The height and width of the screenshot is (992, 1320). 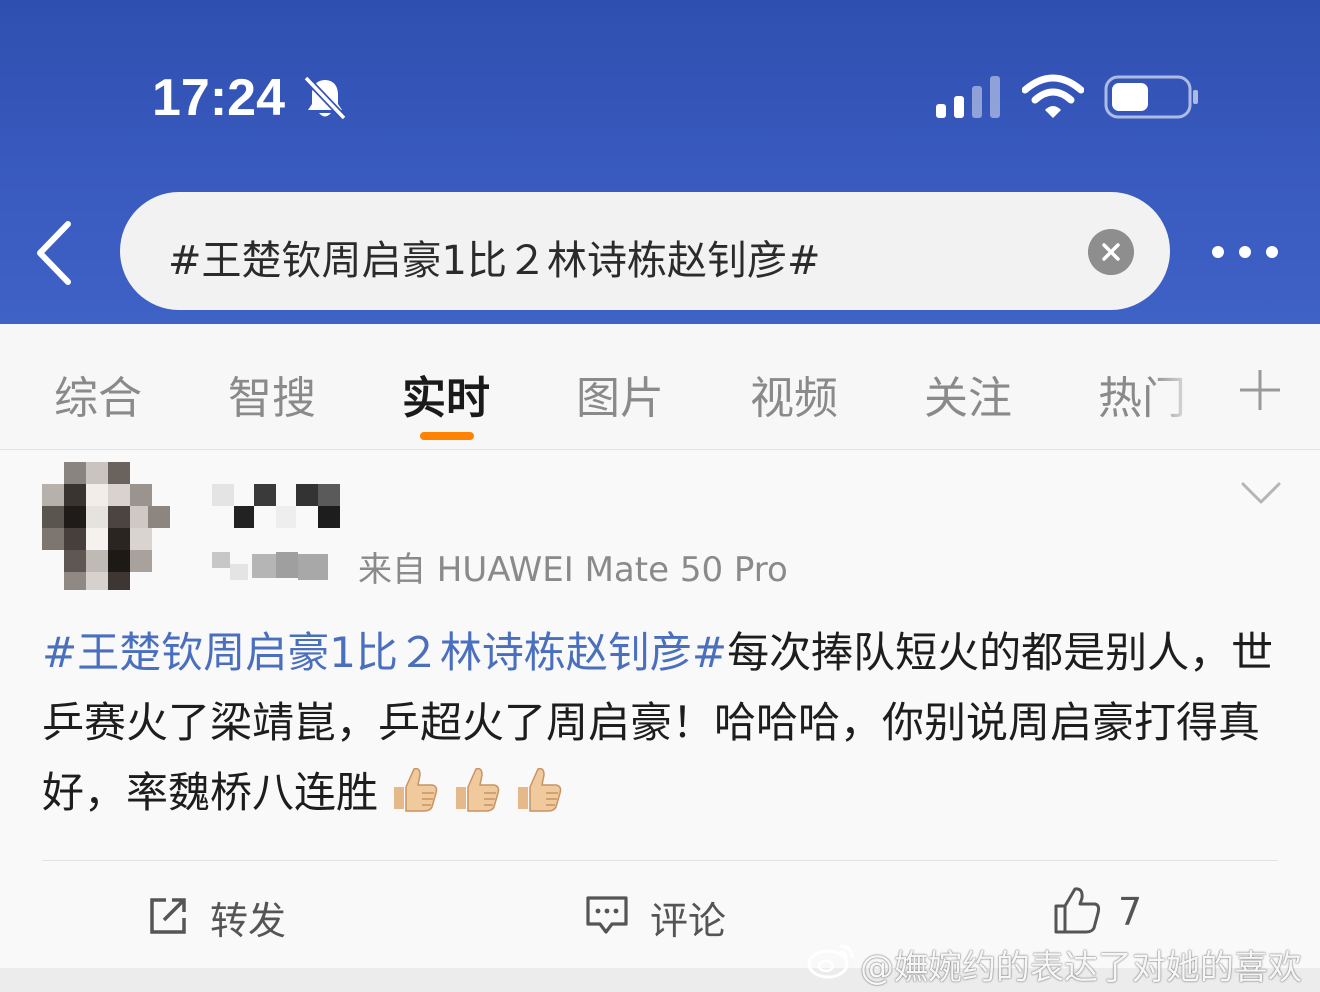 What do you see at coordinates (794, 394) in the screenshot?
I see `tab-videos: 视频` at bounding box center [794, 394].